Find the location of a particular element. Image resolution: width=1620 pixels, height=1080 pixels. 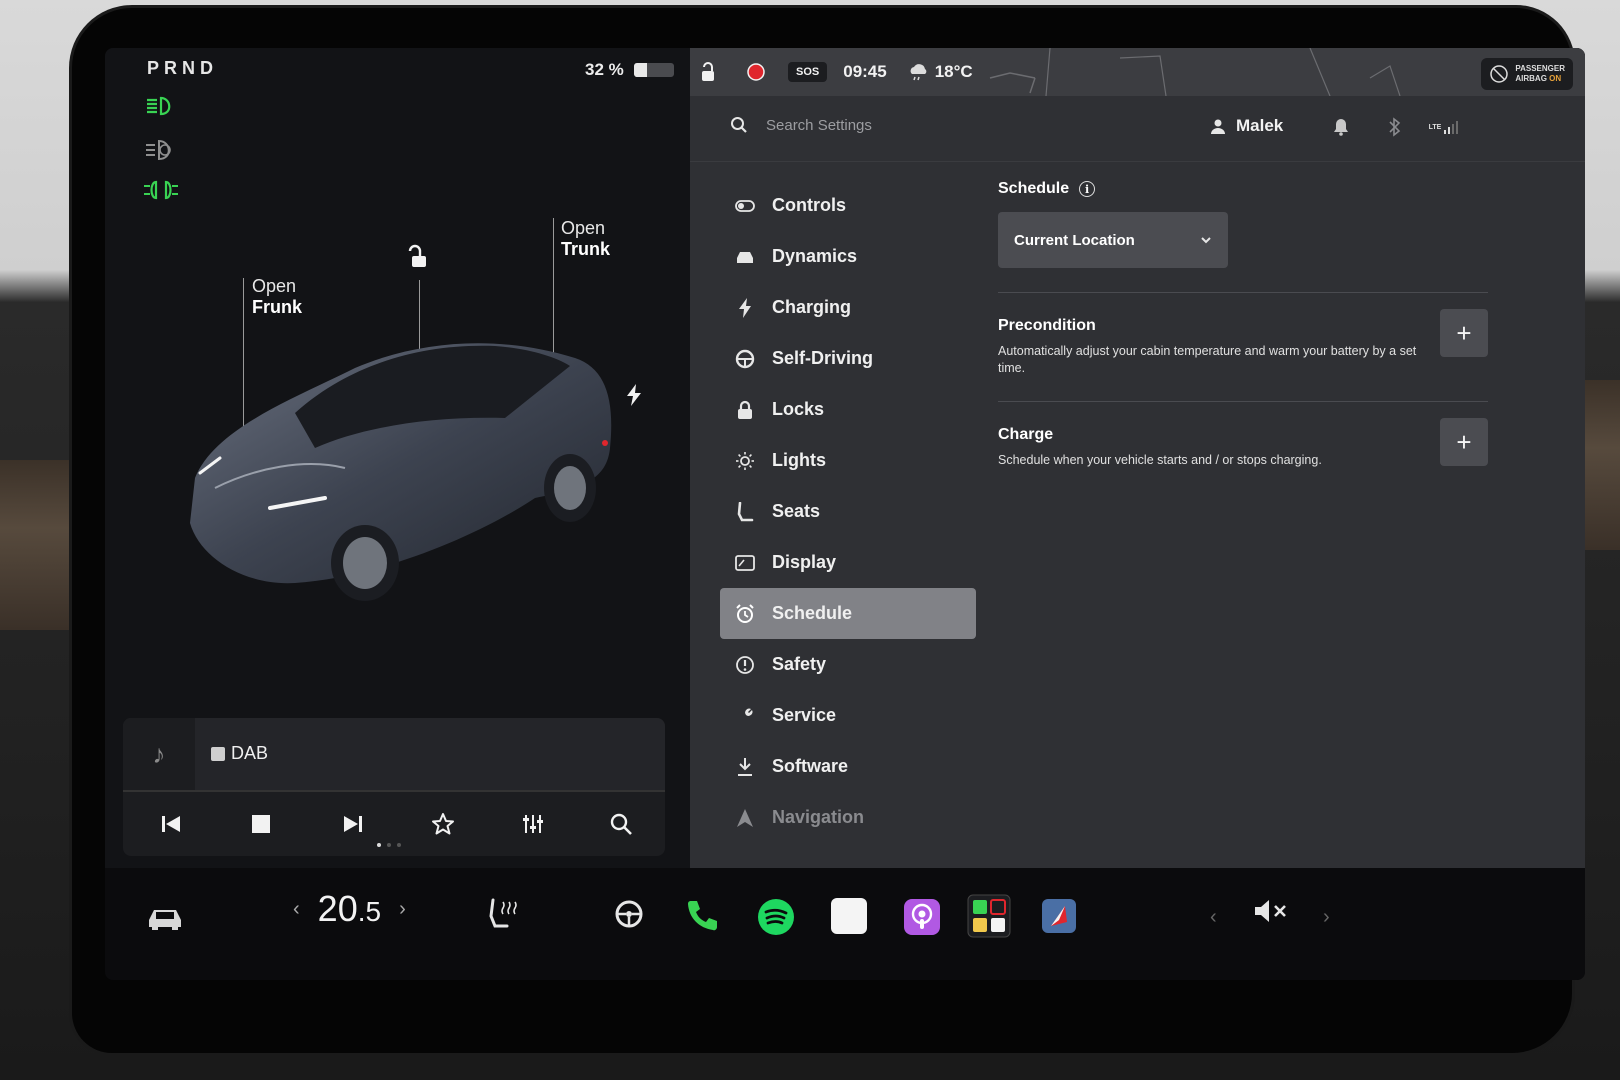

car-menu-button is located at coordinates (165, 918).